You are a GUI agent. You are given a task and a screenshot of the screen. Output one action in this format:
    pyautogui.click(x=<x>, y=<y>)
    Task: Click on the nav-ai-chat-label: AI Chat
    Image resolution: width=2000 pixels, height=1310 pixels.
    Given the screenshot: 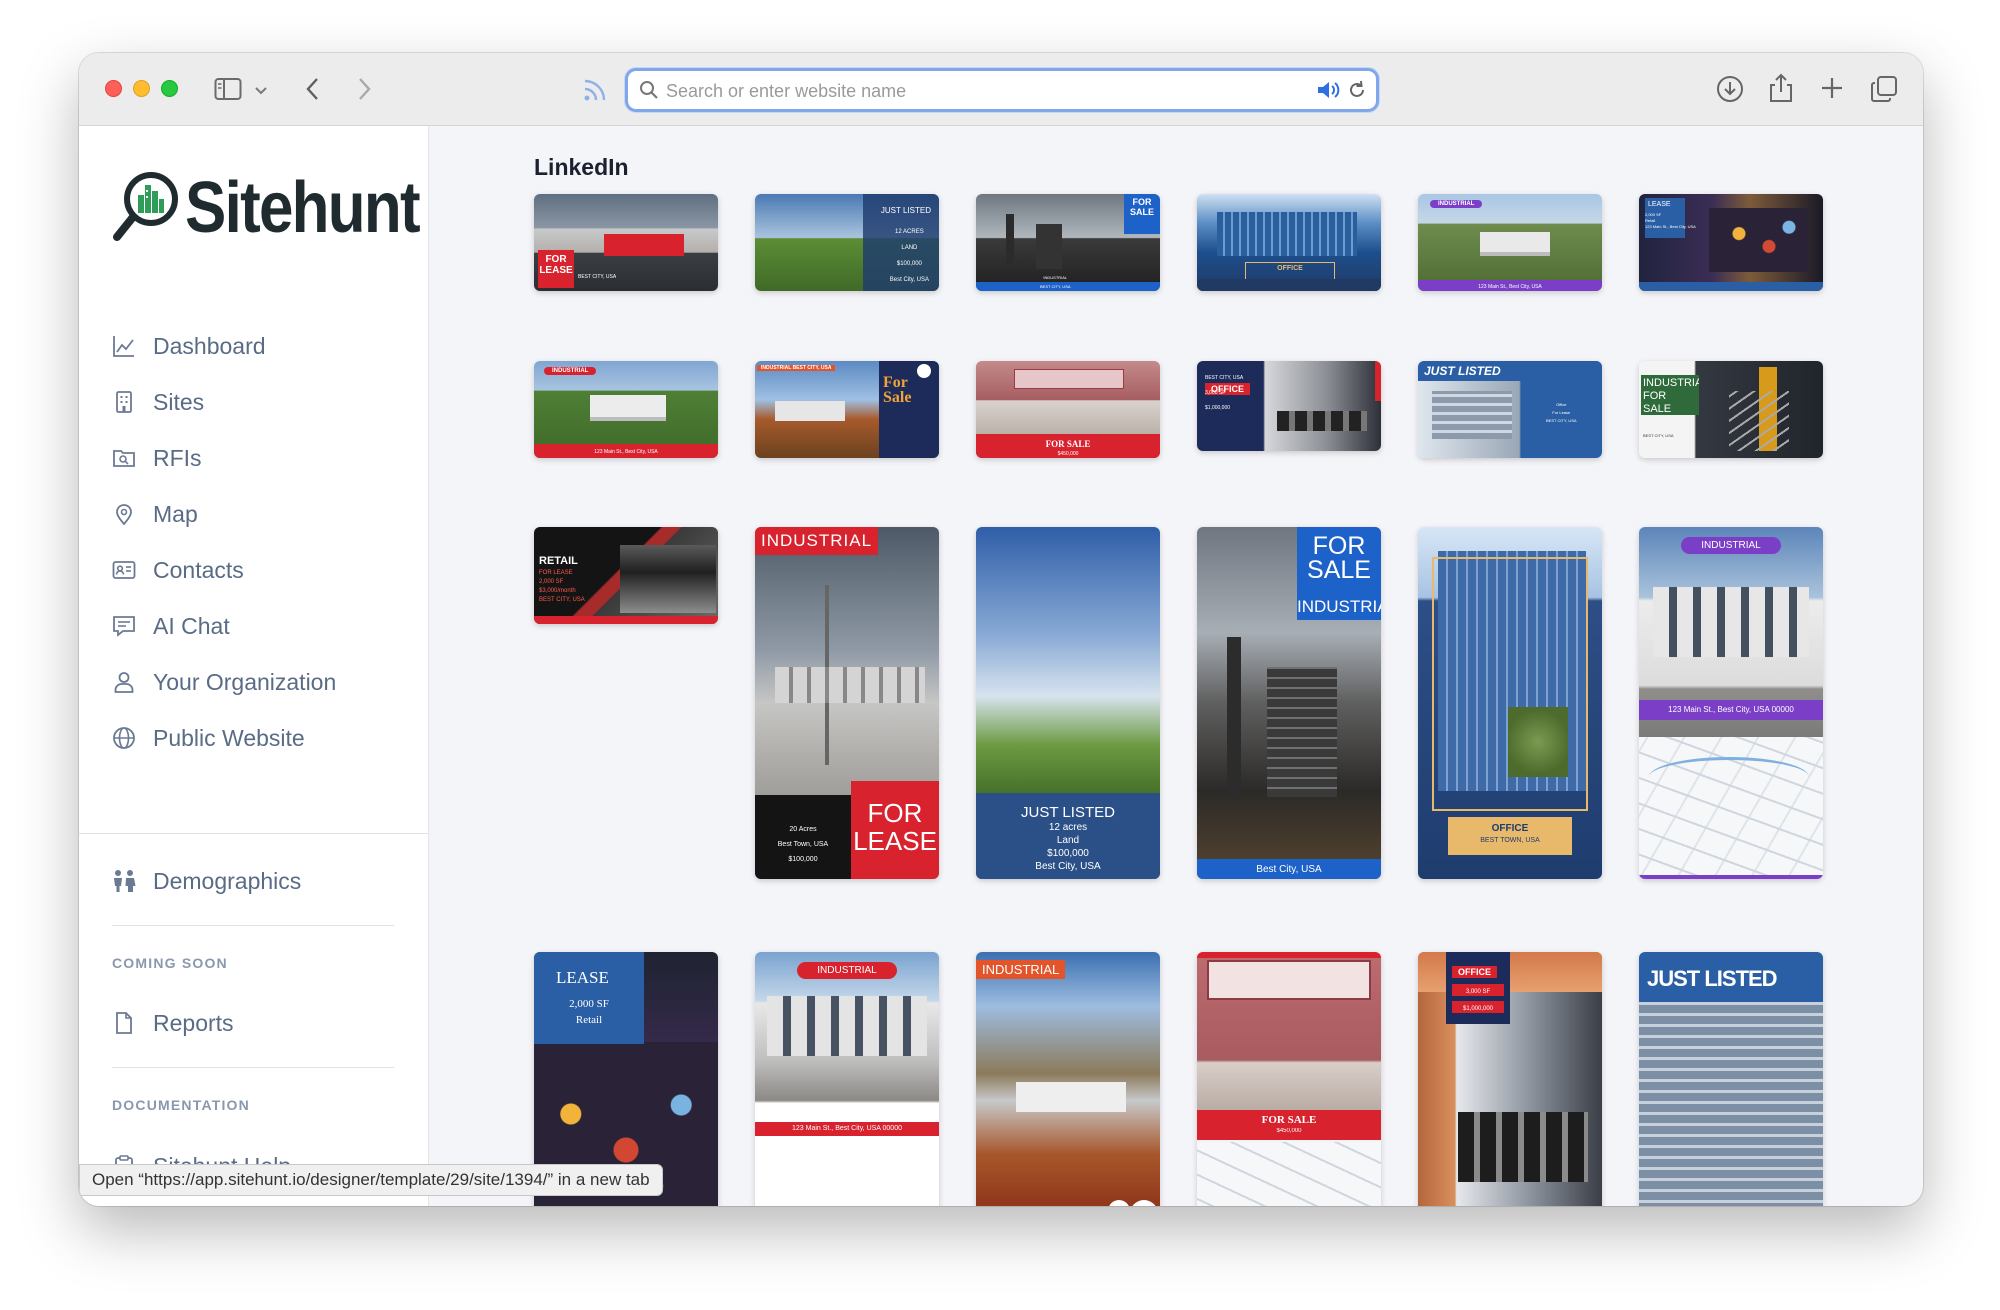 What is the action you would take?
    pyautogui.click(x=191, y=625)
    